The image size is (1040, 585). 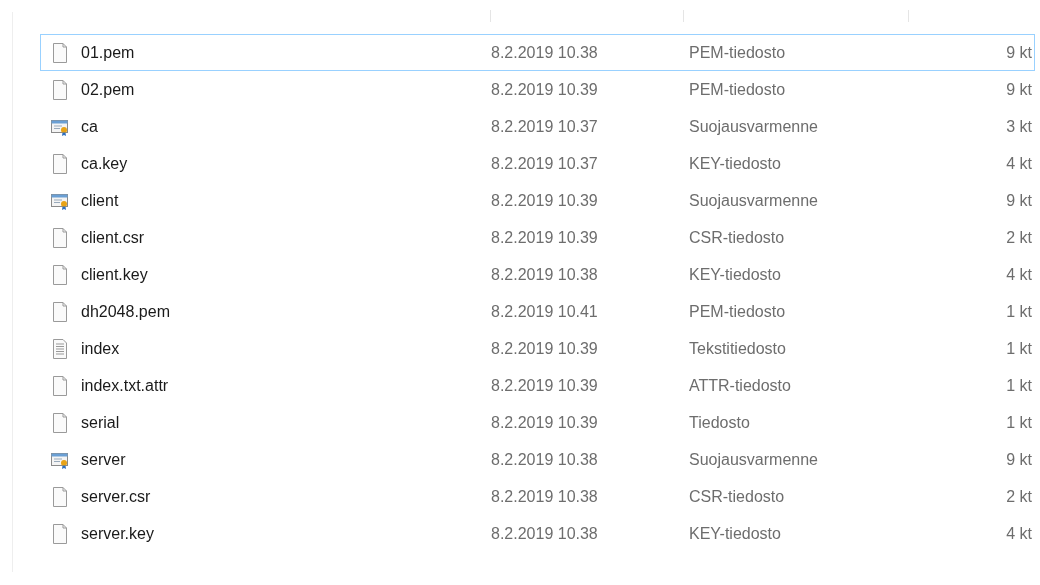 I want to click on file-row: index 8.2.2019 10.39 Tekstitiedosto 1 kt, so click(x=537, y=348).